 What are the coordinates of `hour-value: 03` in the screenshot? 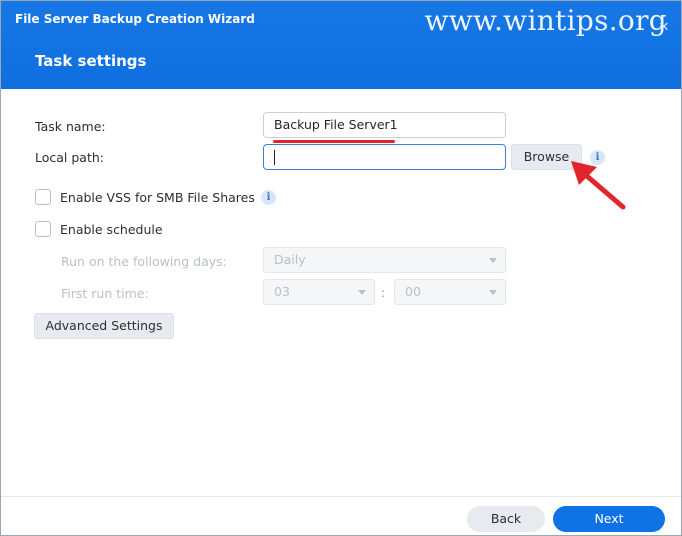 It's located at (282, 291).